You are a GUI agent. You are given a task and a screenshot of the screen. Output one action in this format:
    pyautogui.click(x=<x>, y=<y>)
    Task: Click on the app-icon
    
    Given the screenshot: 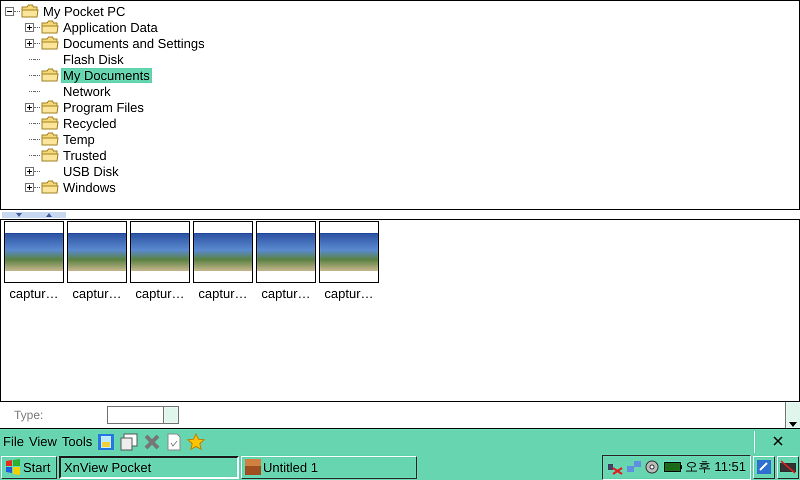 What is the action you would take?
    pyautogui.click(x=253, y=467)
    